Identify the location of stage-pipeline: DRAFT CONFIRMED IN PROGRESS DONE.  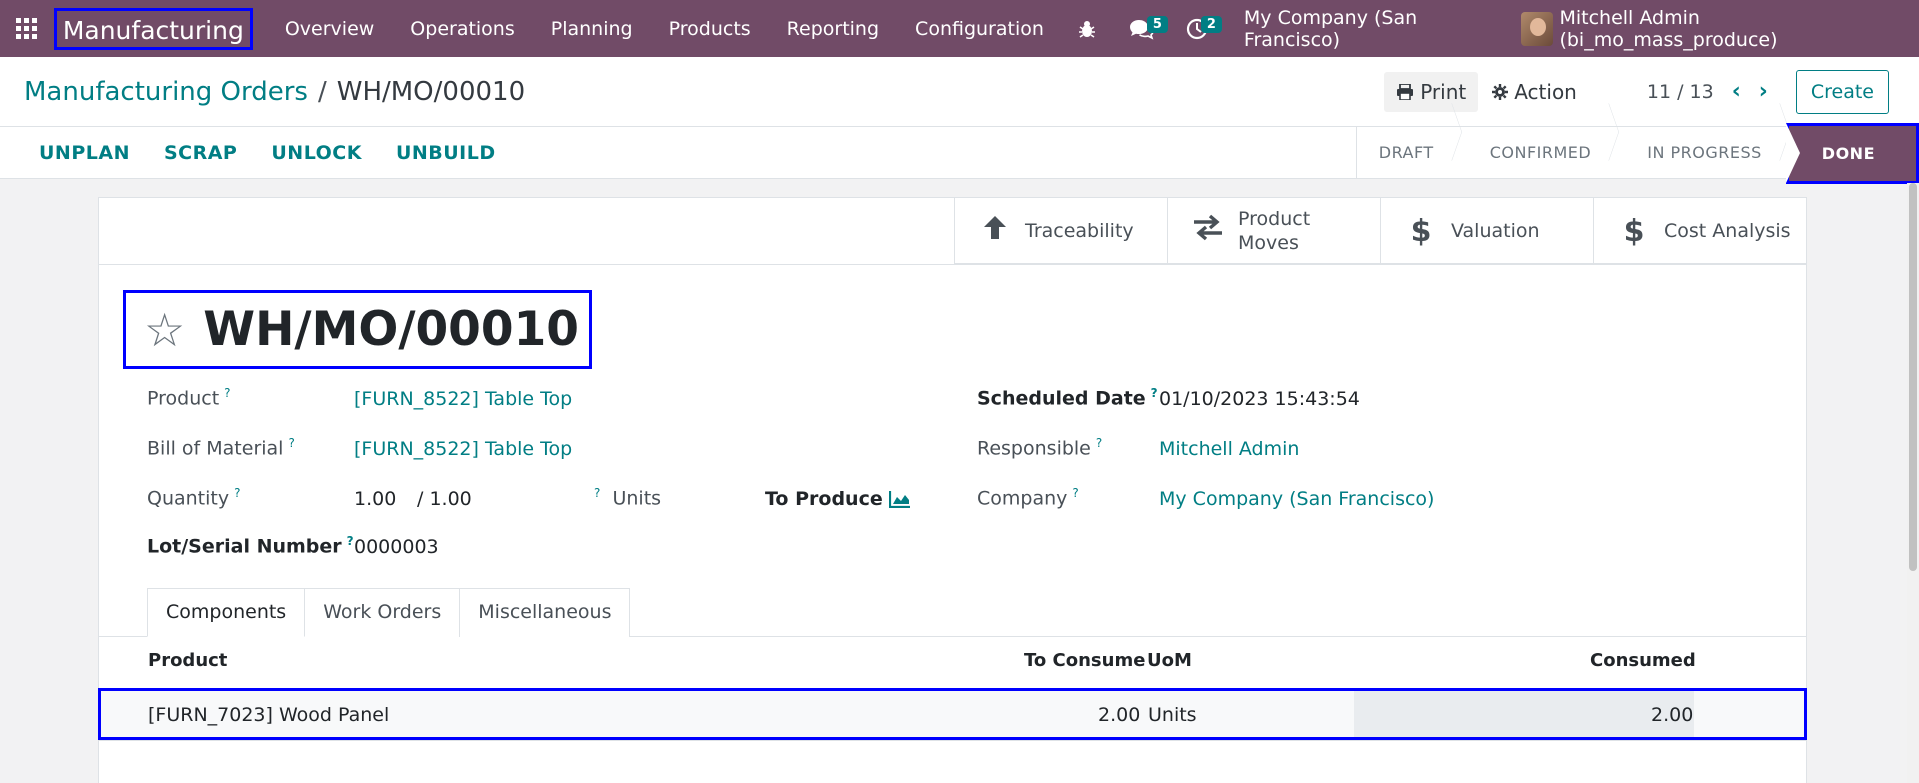
(1637, 153).